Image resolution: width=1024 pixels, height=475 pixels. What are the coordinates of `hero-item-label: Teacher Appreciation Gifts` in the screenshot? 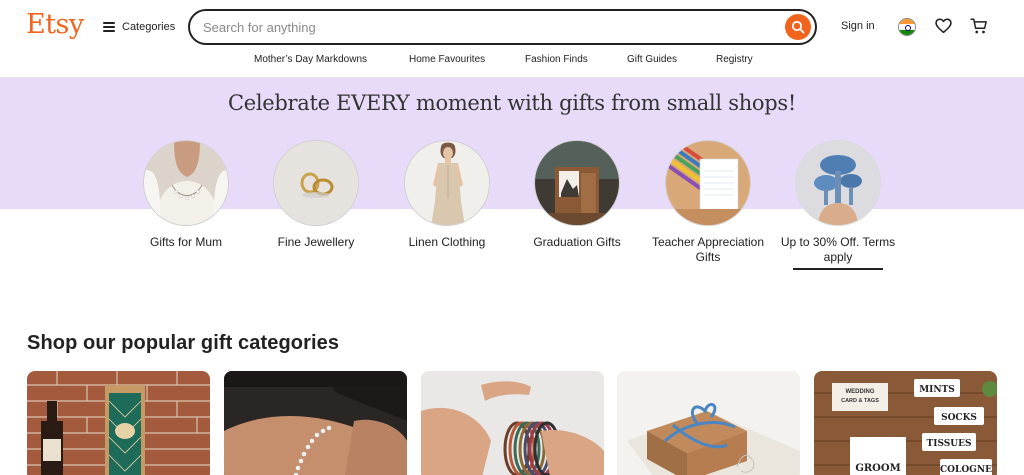 It's located at (708, 249).